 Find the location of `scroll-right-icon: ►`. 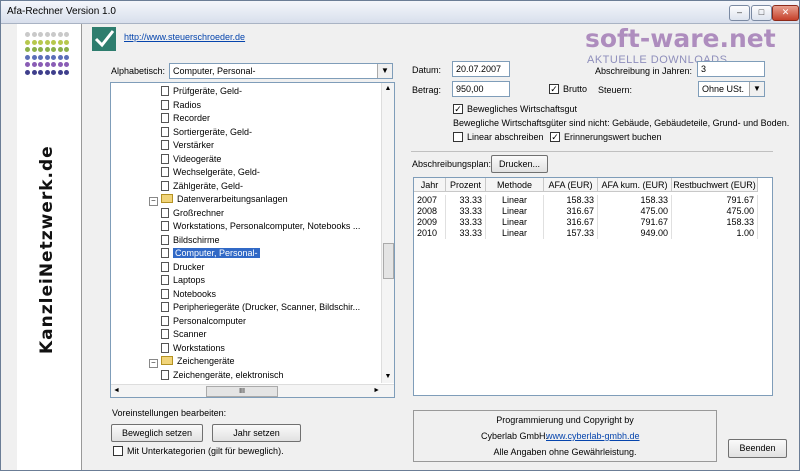

scroll-right-icon: ► is located at coordinates (376, 391).